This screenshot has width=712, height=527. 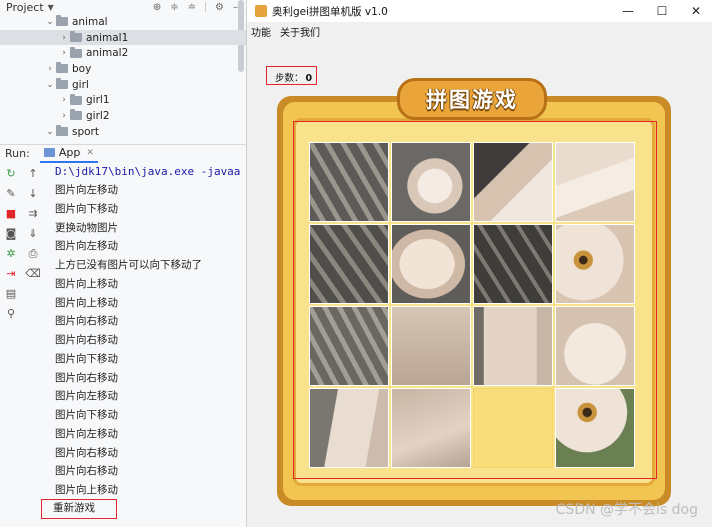 What do you see at coordinates (128, 265) in the screenshot?
I see `console-line: 上方已没有图片可以向下移动了` at bounding box center [128, 265].